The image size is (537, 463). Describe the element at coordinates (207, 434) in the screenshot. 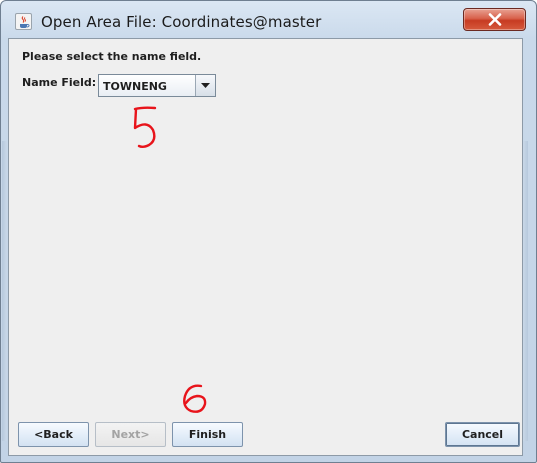

I see `finish-button: Finish` at that location.